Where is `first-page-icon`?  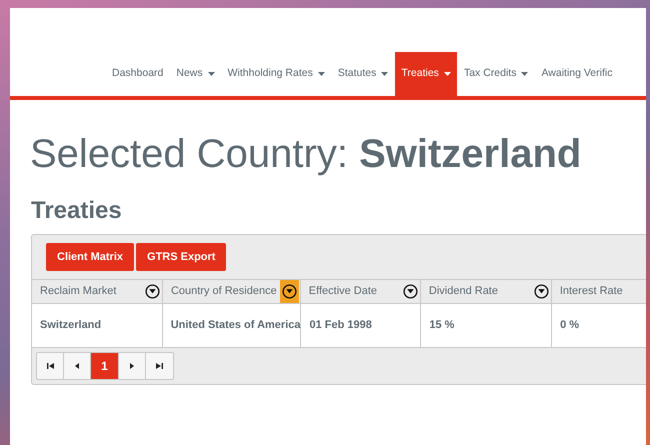 first-page-icon is located at coordinates (50, 366).